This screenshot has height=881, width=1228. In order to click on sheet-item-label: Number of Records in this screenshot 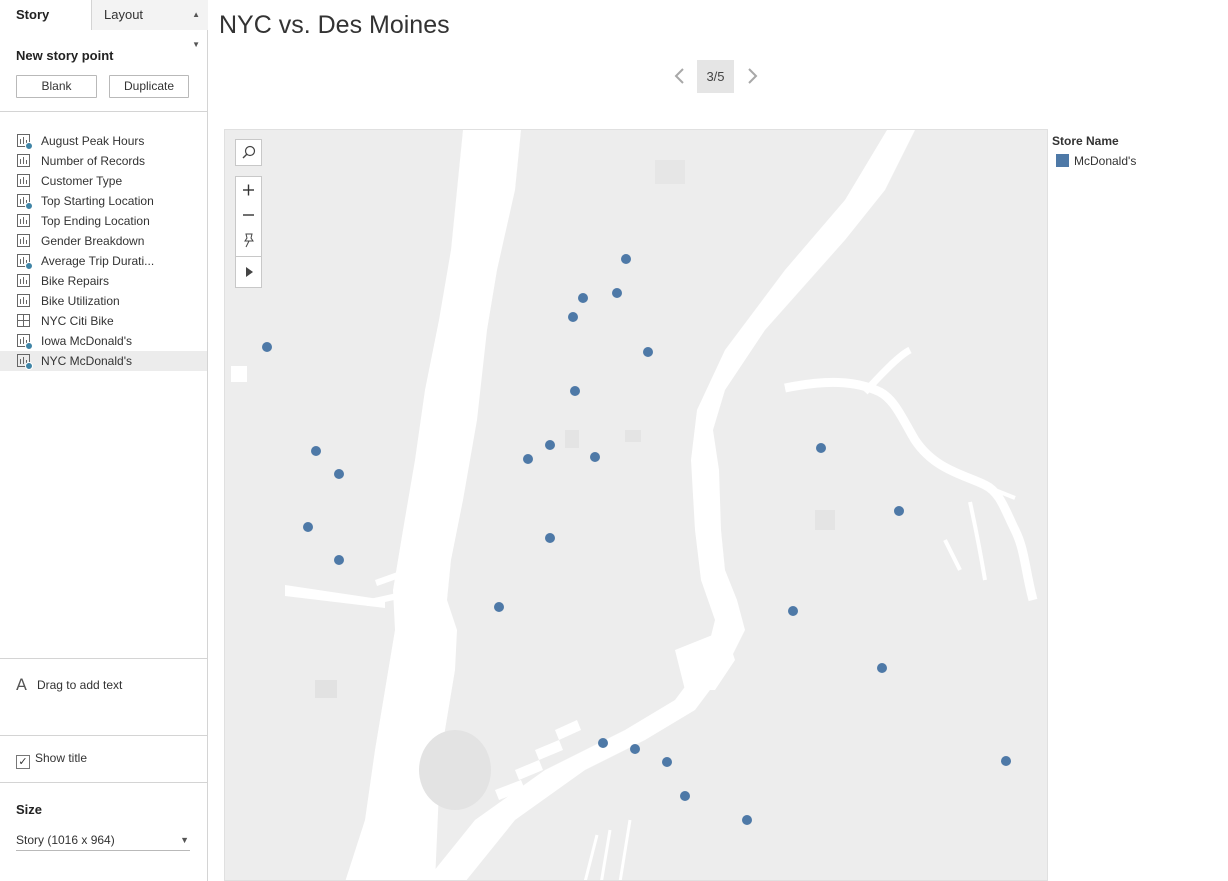, I will do `click(93, 161)`.